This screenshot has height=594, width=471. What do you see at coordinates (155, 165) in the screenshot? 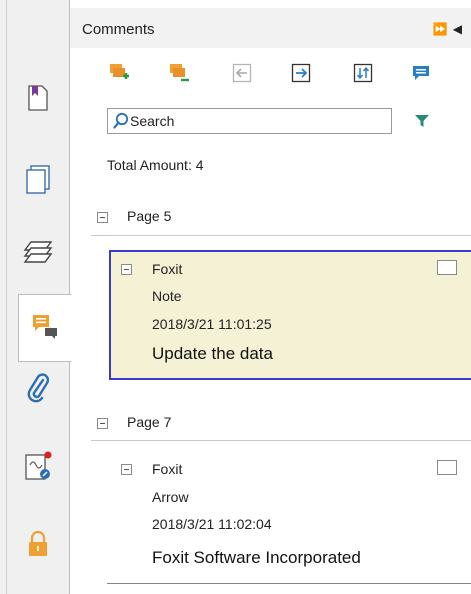
I see `total-amount: Total Amount: 4` at bounding box center [155, 165].